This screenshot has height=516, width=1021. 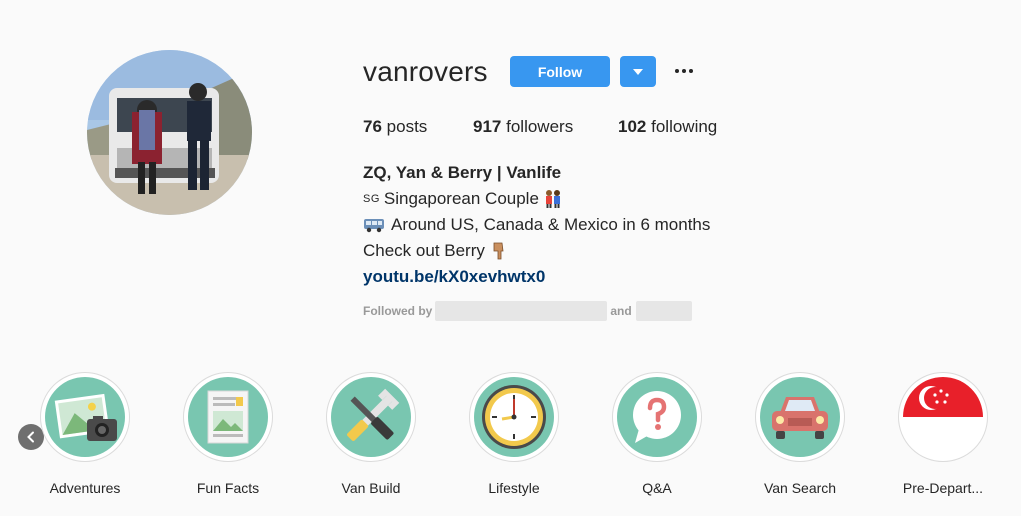 I want to click on photo-camera-icon, so click(x=85, y=417).